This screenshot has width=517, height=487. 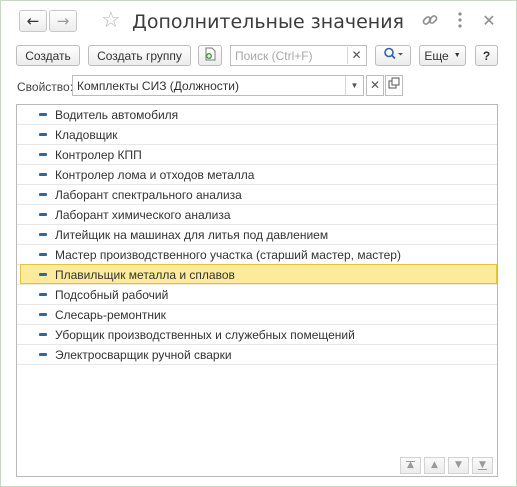 I want to click on link-icon, so click(x=430, y=21).